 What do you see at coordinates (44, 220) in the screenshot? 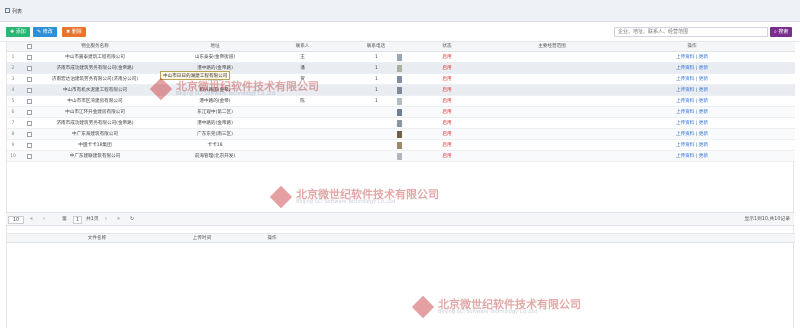
I see `prev-page-button: ‹` at bounding box center [44, 220].